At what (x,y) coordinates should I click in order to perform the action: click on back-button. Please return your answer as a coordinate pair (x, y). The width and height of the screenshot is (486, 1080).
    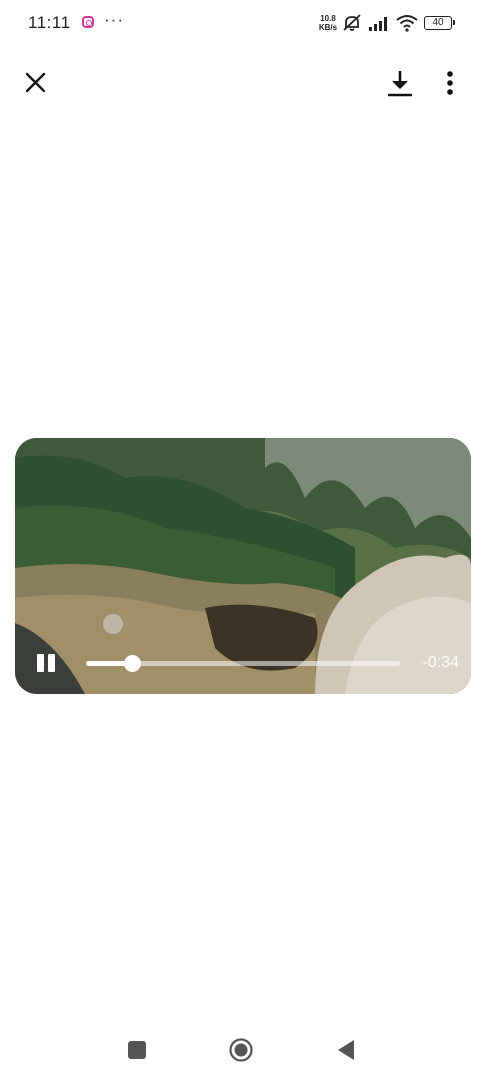
    Looking at the image, I should click on (346, 1050).